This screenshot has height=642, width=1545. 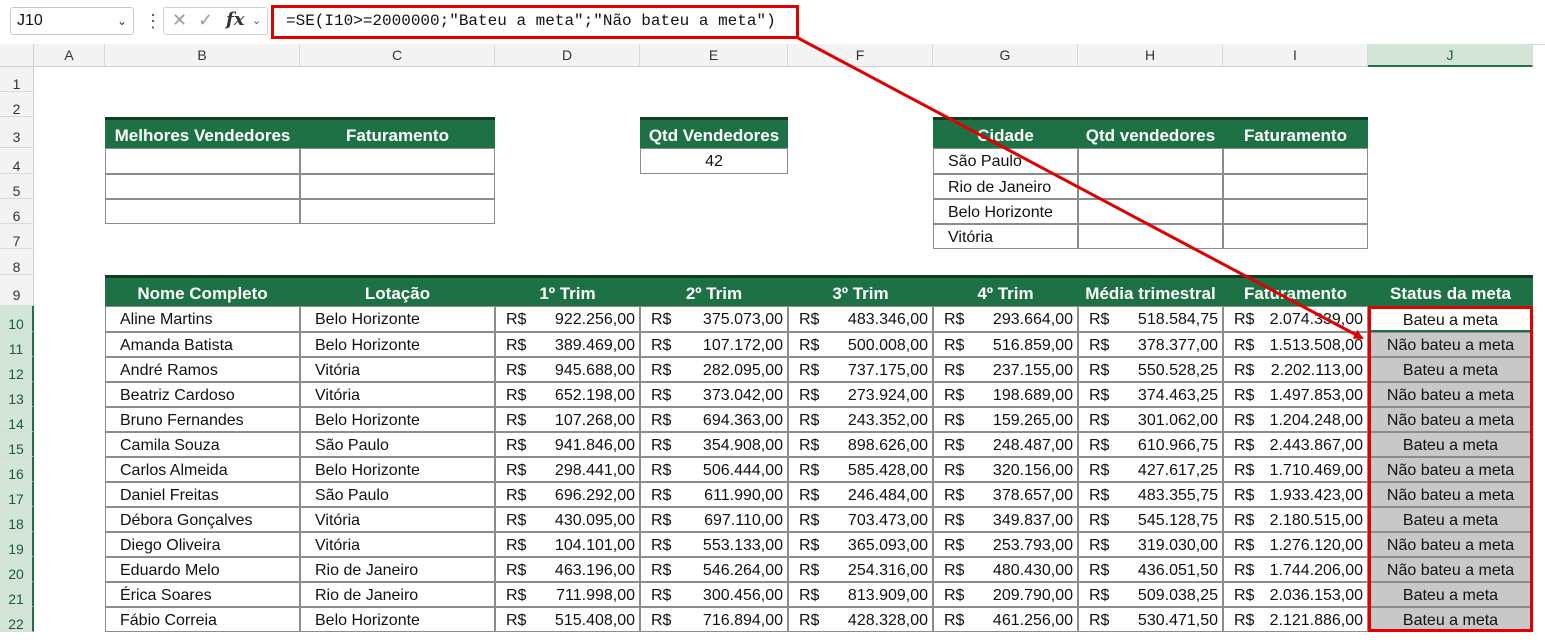 I want to click on row-header-1: 1, so click(x=17, y=79).